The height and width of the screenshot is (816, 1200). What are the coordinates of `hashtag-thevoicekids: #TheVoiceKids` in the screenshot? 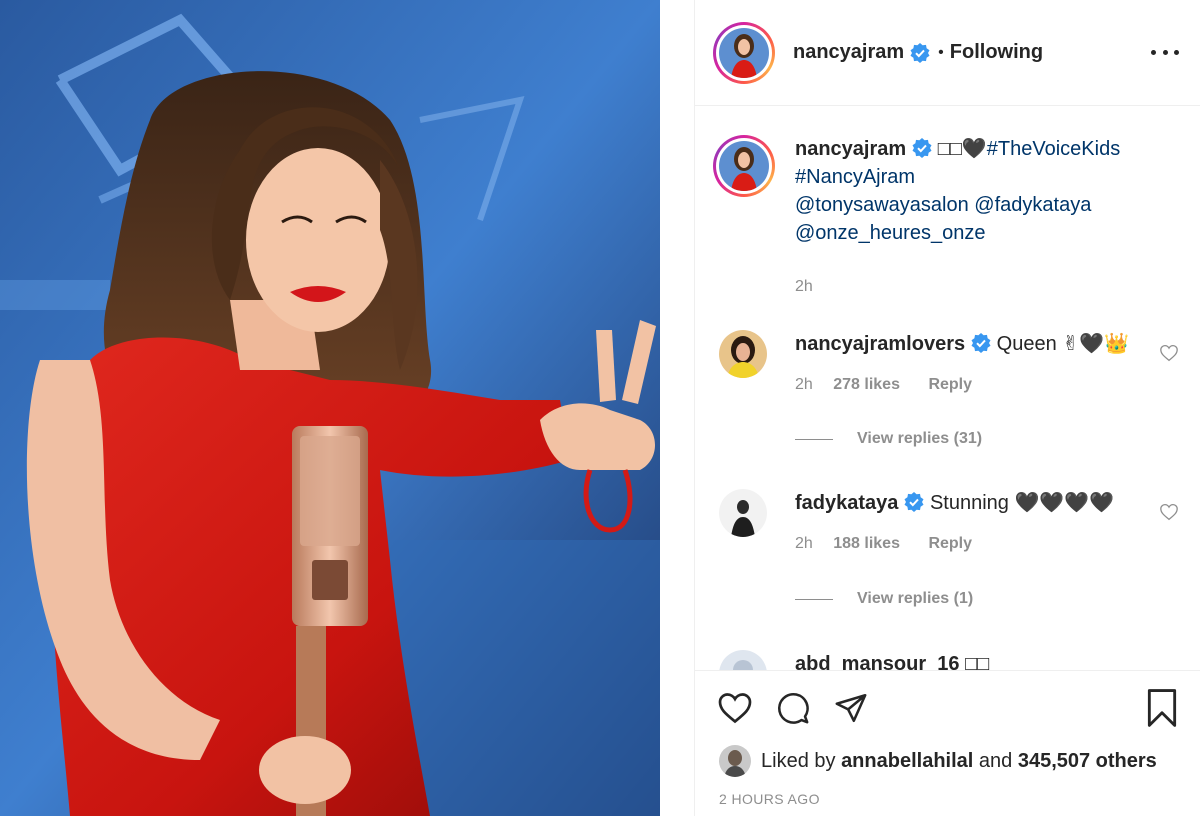 It's located at (1053, 149).